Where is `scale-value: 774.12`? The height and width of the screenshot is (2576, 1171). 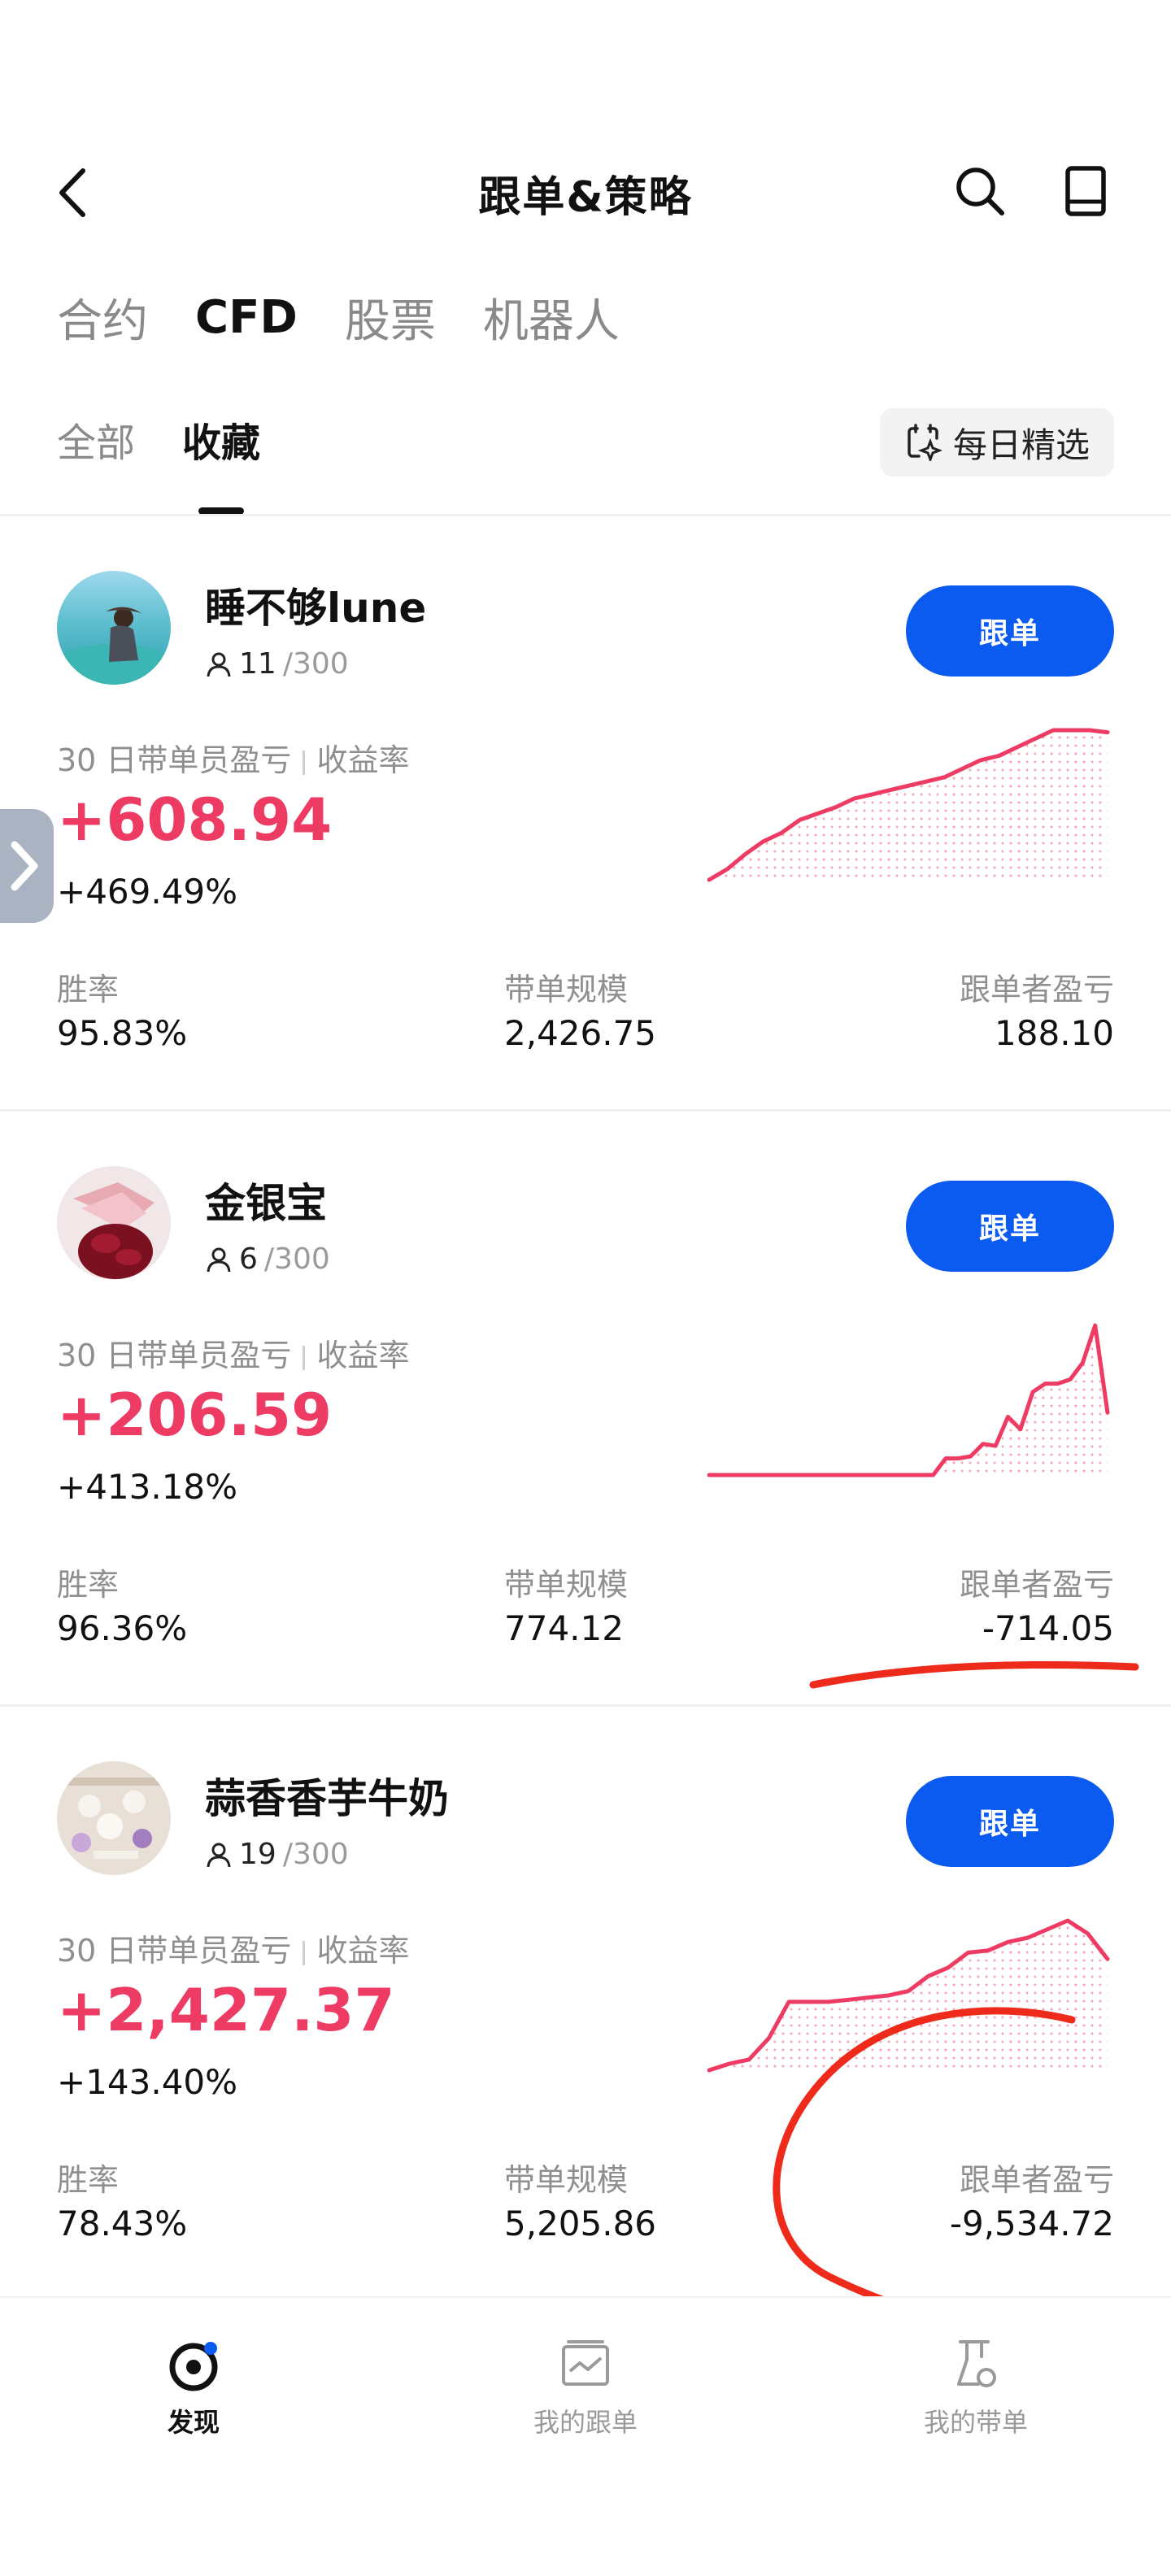 scale-value: 774.12 is located at coordinates (564, 1628).